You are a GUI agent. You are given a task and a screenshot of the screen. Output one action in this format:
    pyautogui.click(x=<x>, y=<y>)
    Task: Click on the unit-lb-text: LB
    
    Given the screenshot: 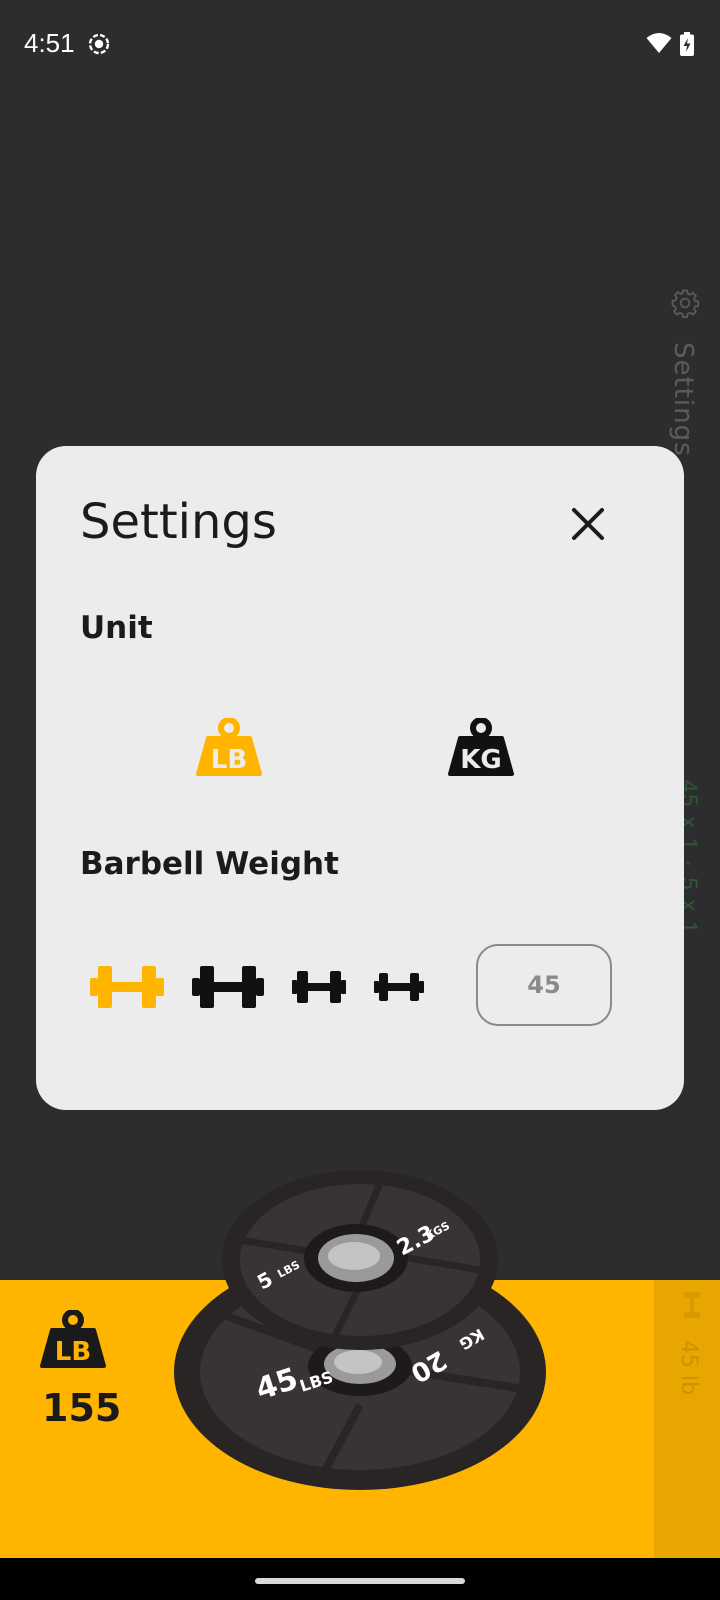 What is the action you would take?
    pyautogui.click(x=229, y=760)
    